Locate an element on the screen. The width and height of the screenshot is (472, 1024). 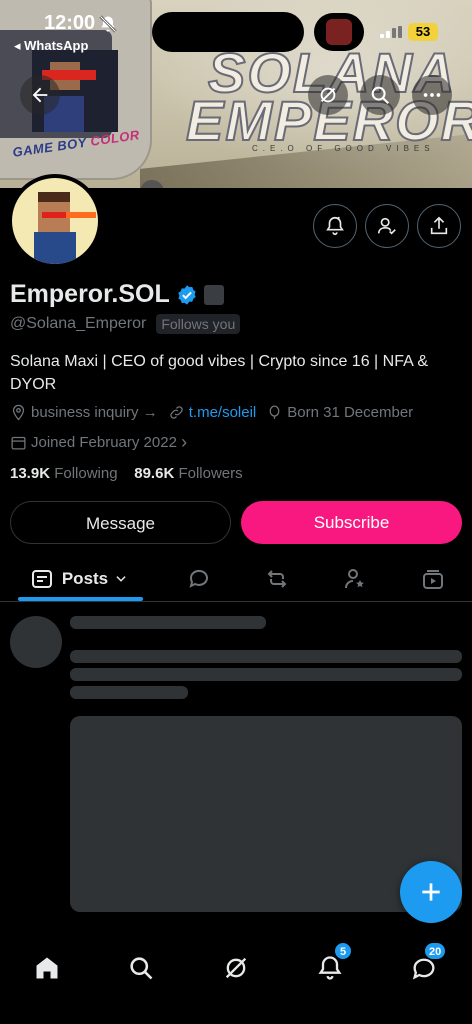
share-icon is located at coordinates (439, 225).